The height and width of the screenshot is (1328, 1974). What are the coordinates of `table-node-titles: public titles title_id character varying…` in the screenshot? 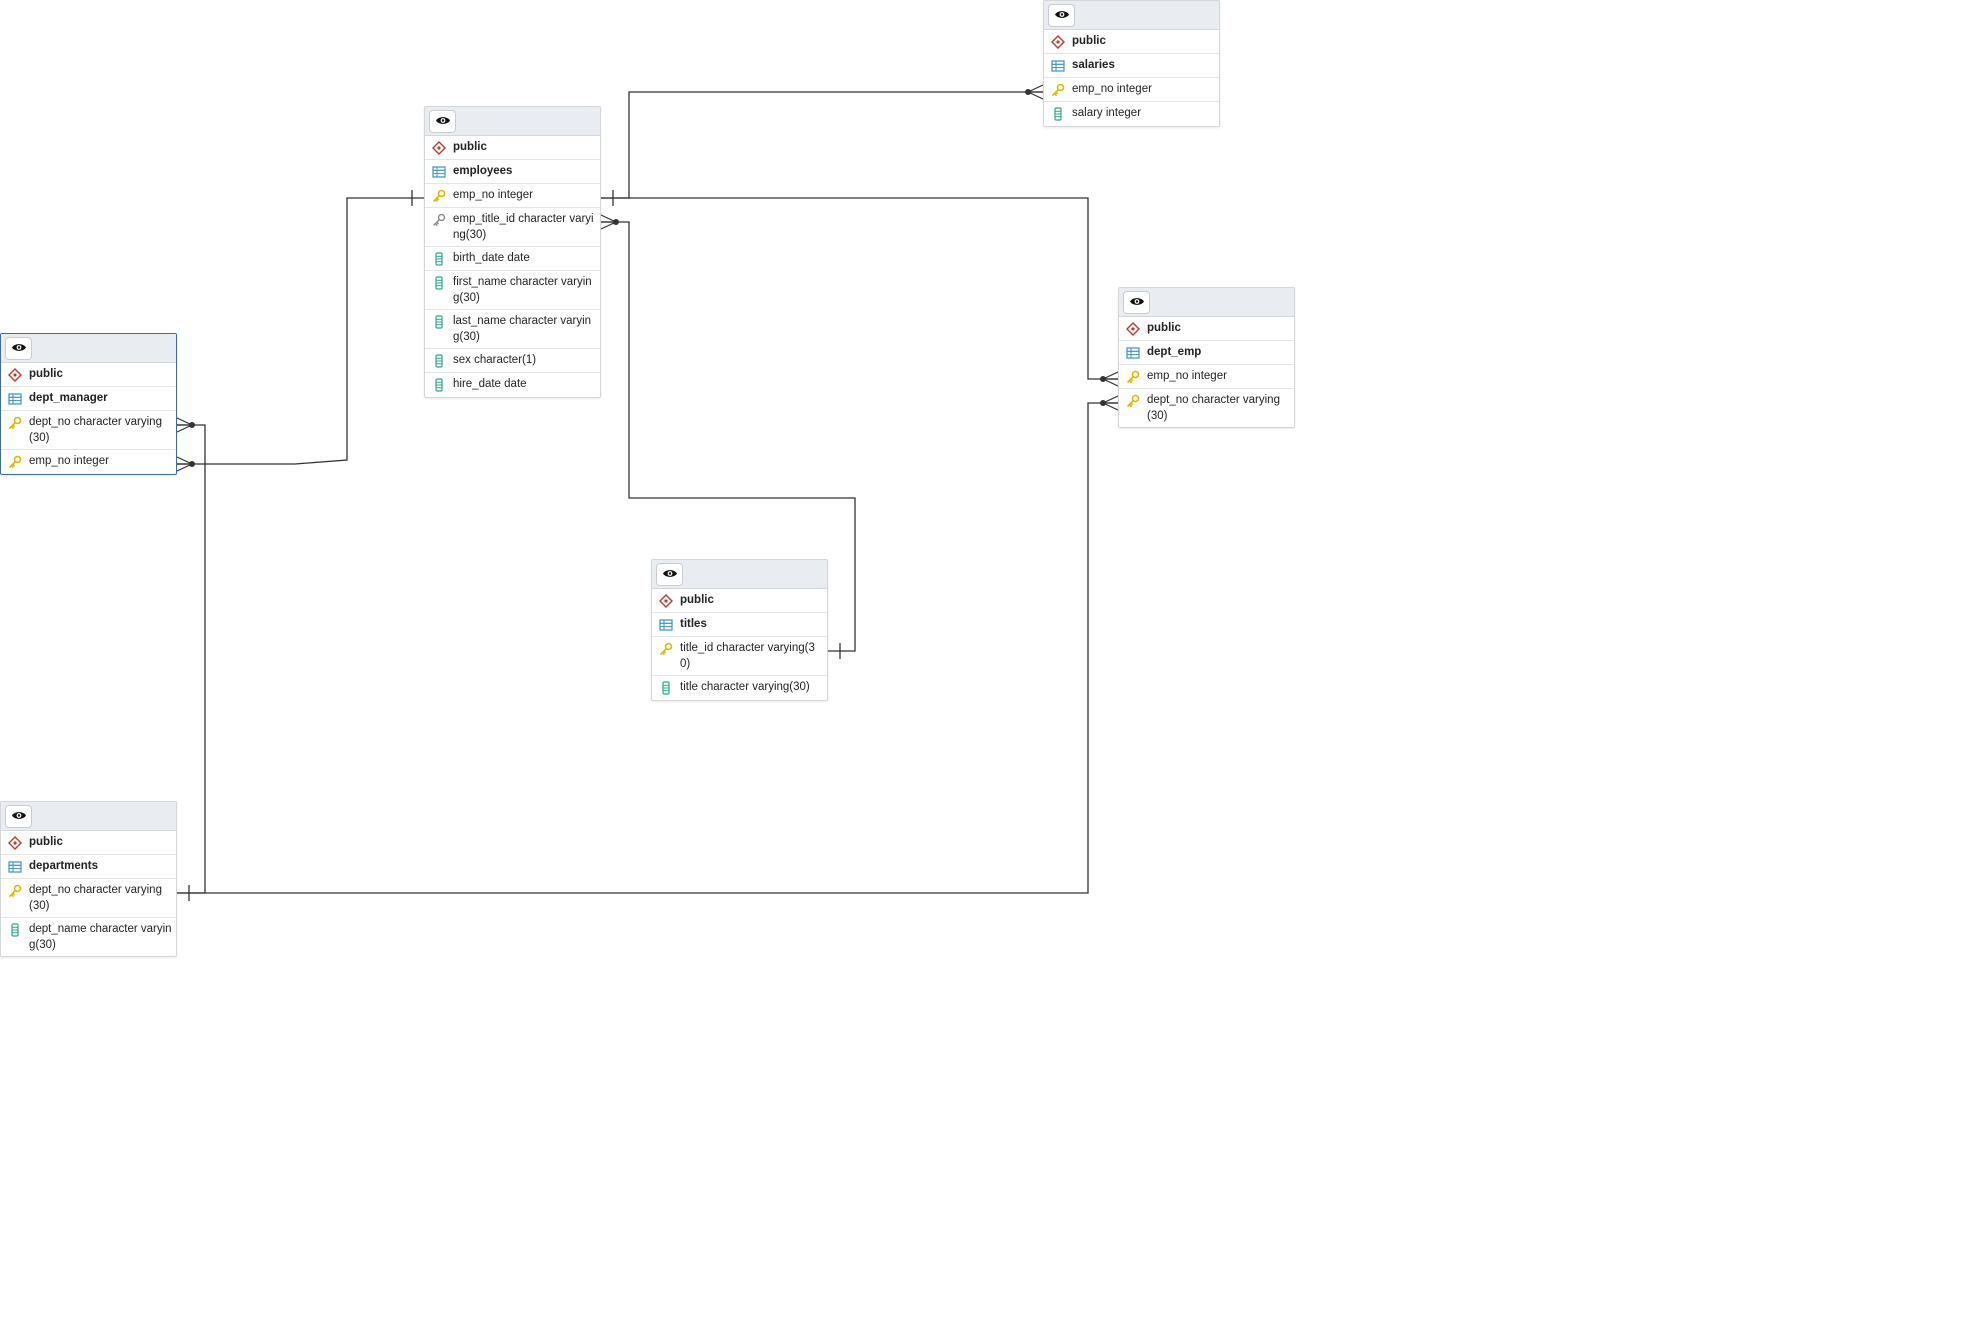 It's located at (739, 630).